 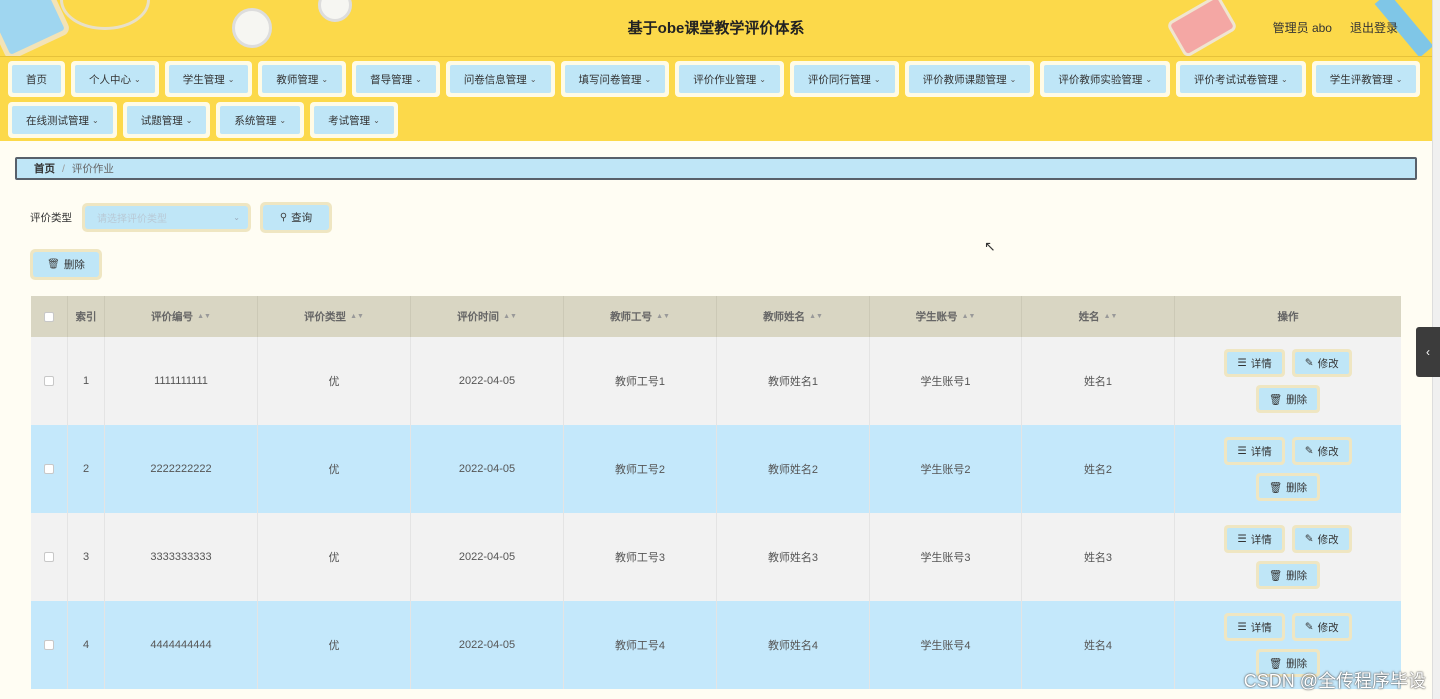 What do you see at coordinates (208, 79) in the screenshot?
I see `nav-item: 学生管理 ⌄` at bounding box center [208, 79].